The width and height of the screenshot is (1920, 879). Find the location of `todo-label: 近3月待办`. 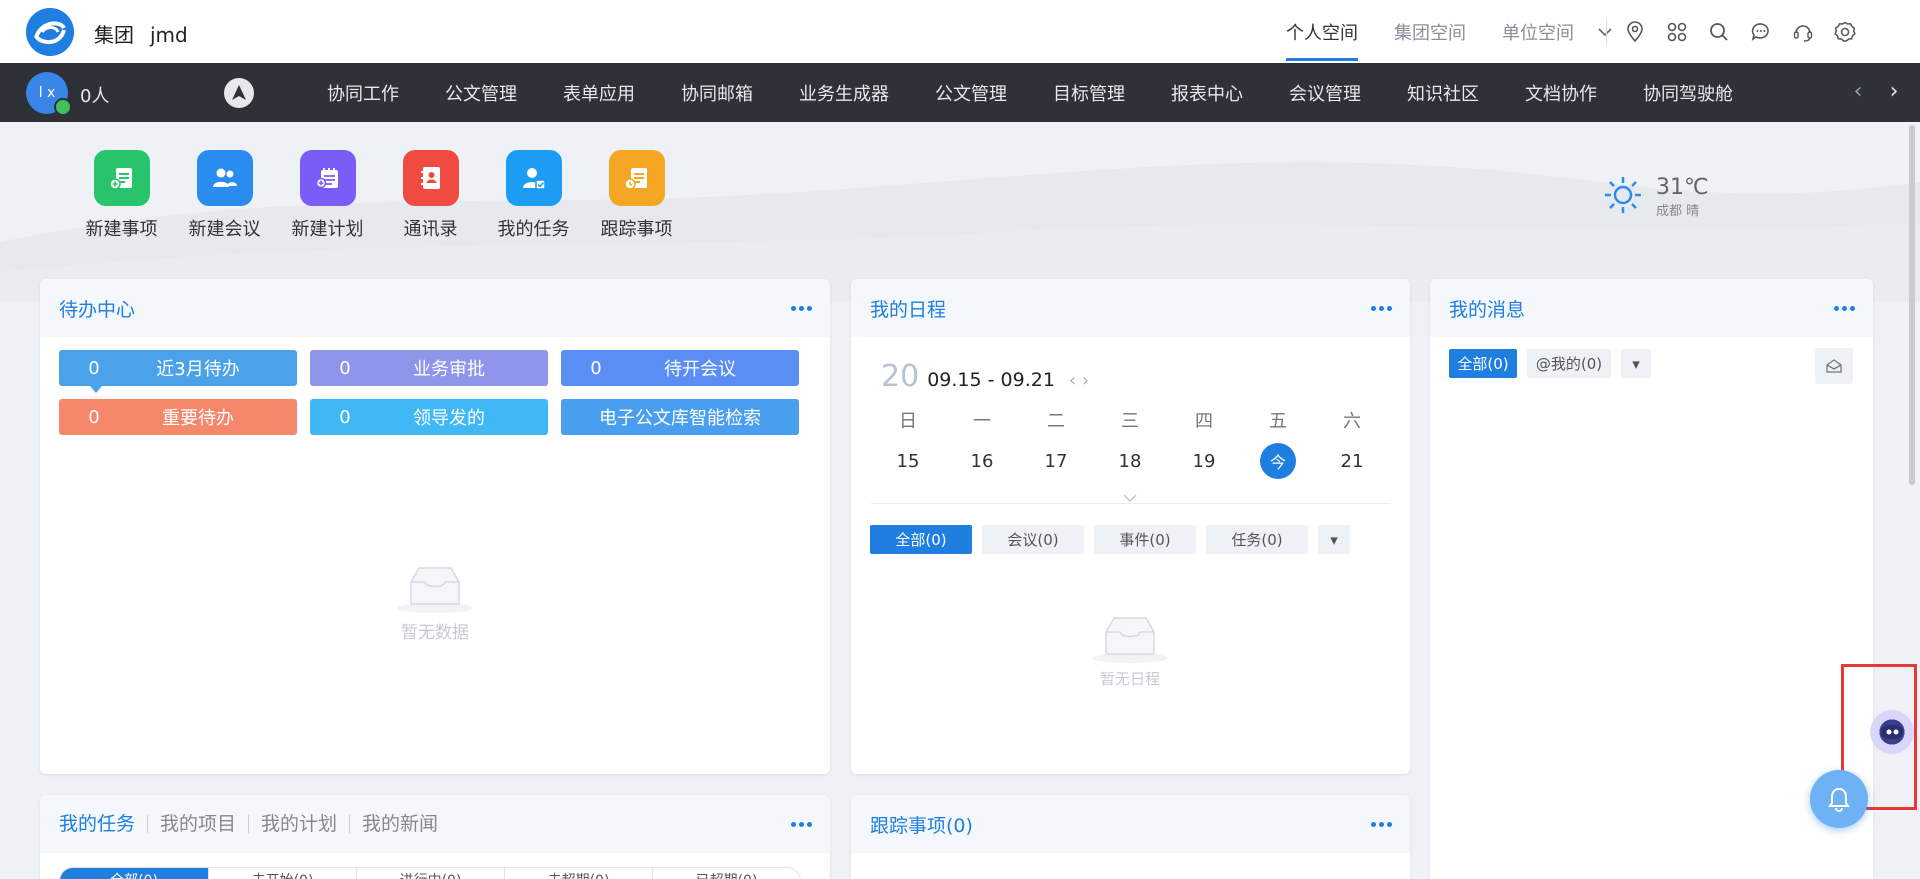

todo-label: 近3月待办 is located at coordinates (198, 369).